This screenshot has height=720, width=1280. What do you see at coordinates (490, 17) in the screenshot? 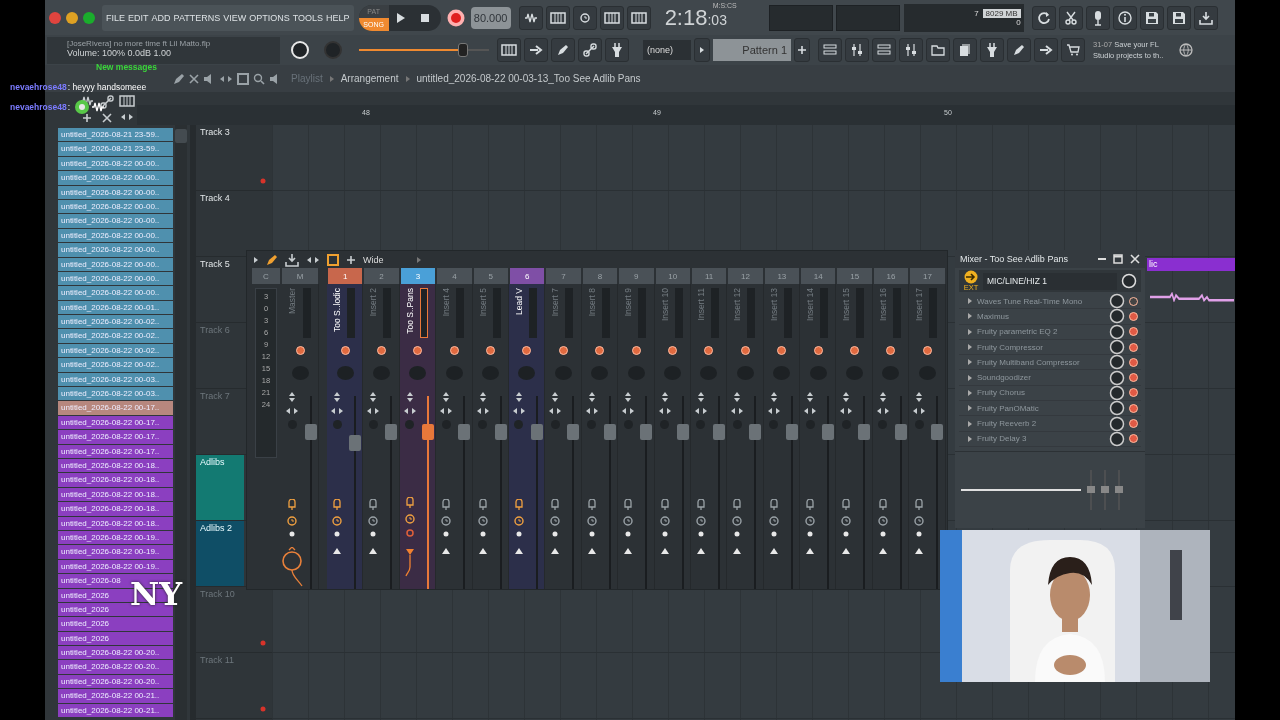
I see `tempo-field: 80.000` at bounding box center [490, 17].